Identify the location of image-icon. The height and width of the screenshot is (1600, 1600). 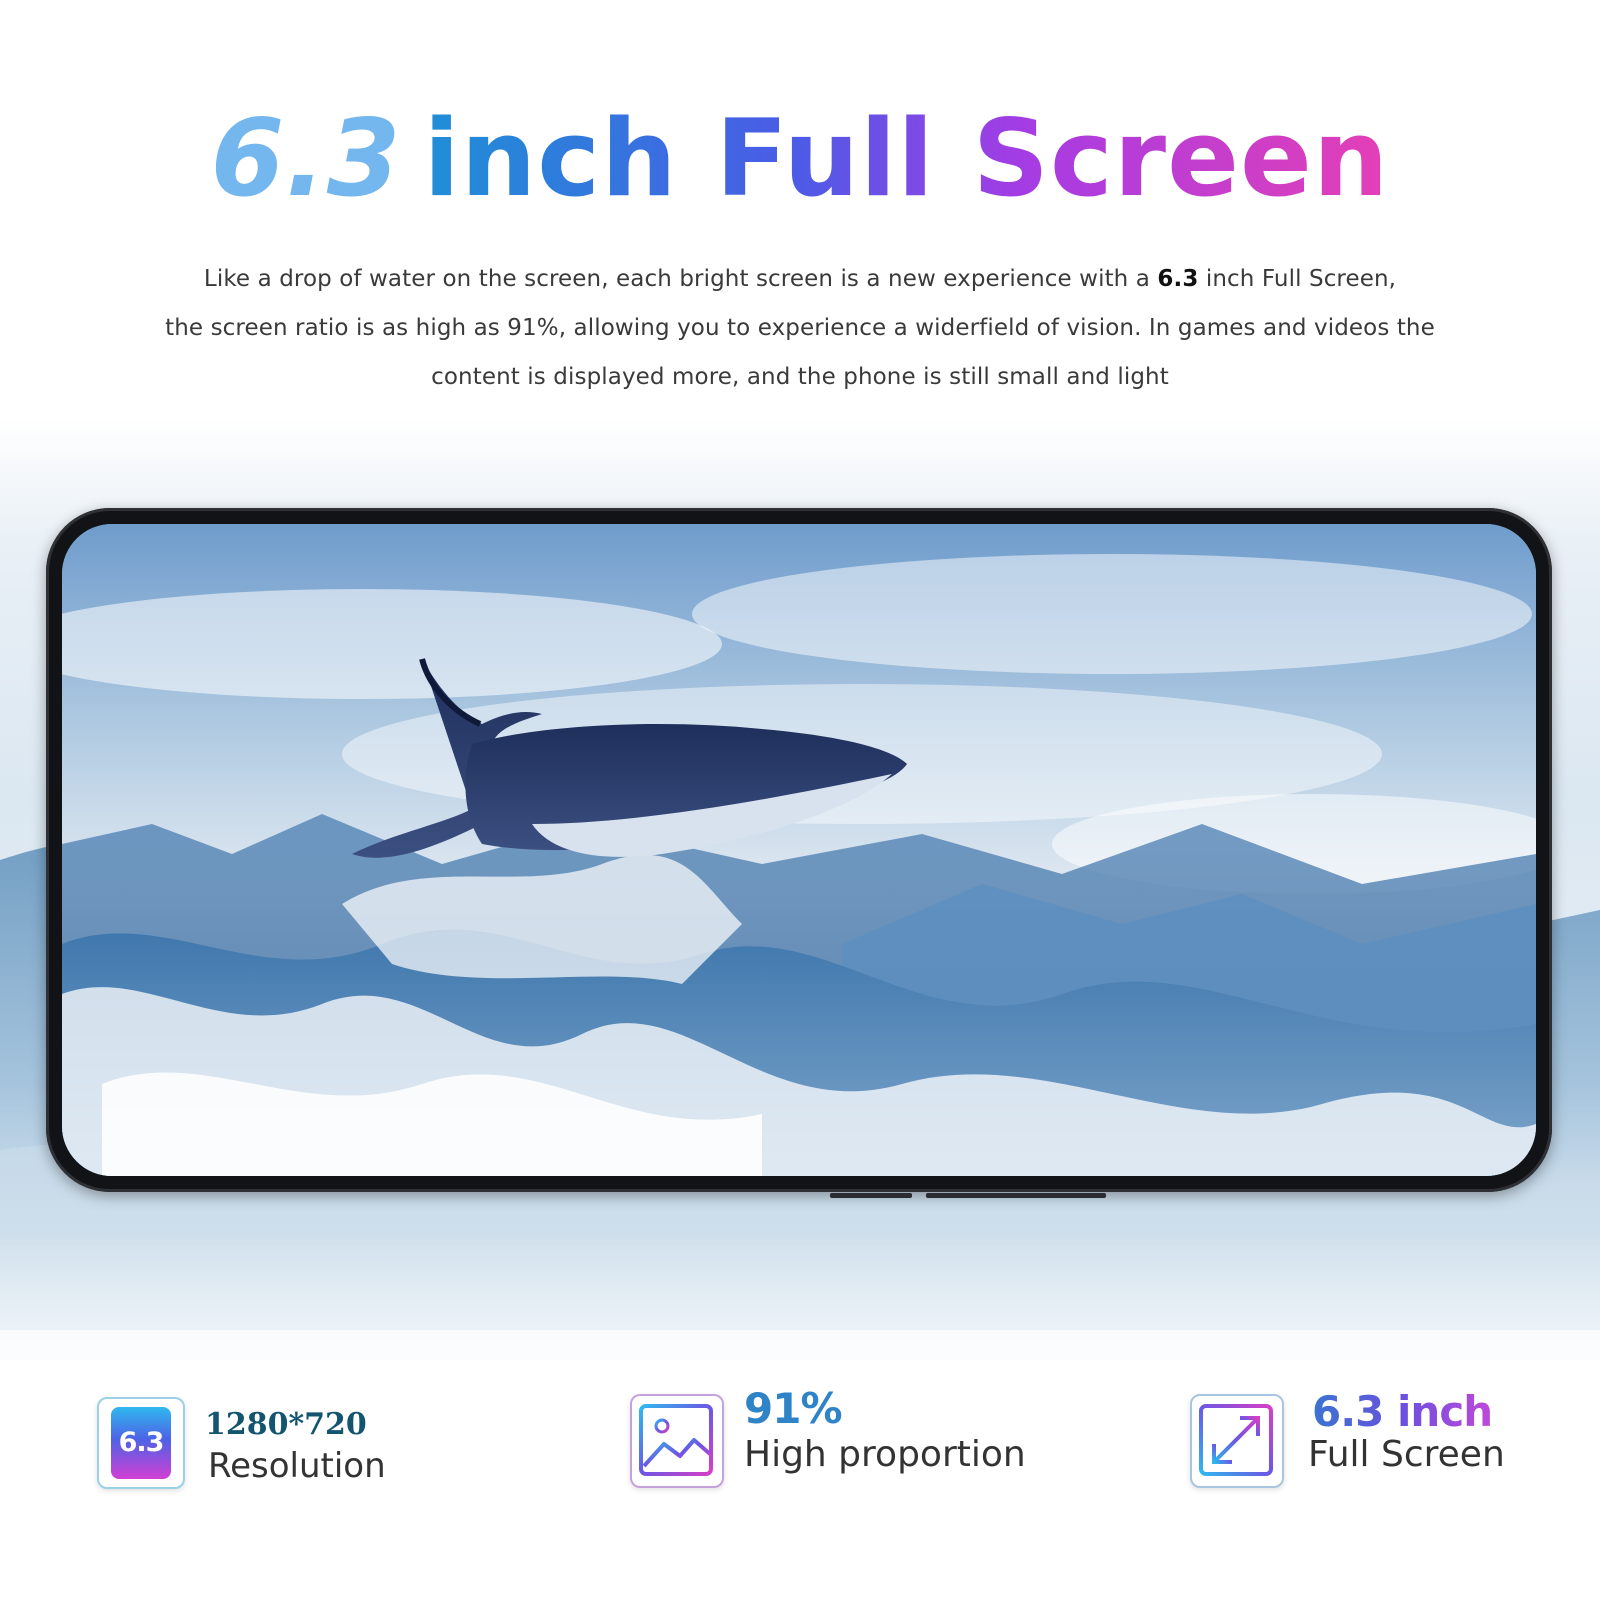
(677, 1441).